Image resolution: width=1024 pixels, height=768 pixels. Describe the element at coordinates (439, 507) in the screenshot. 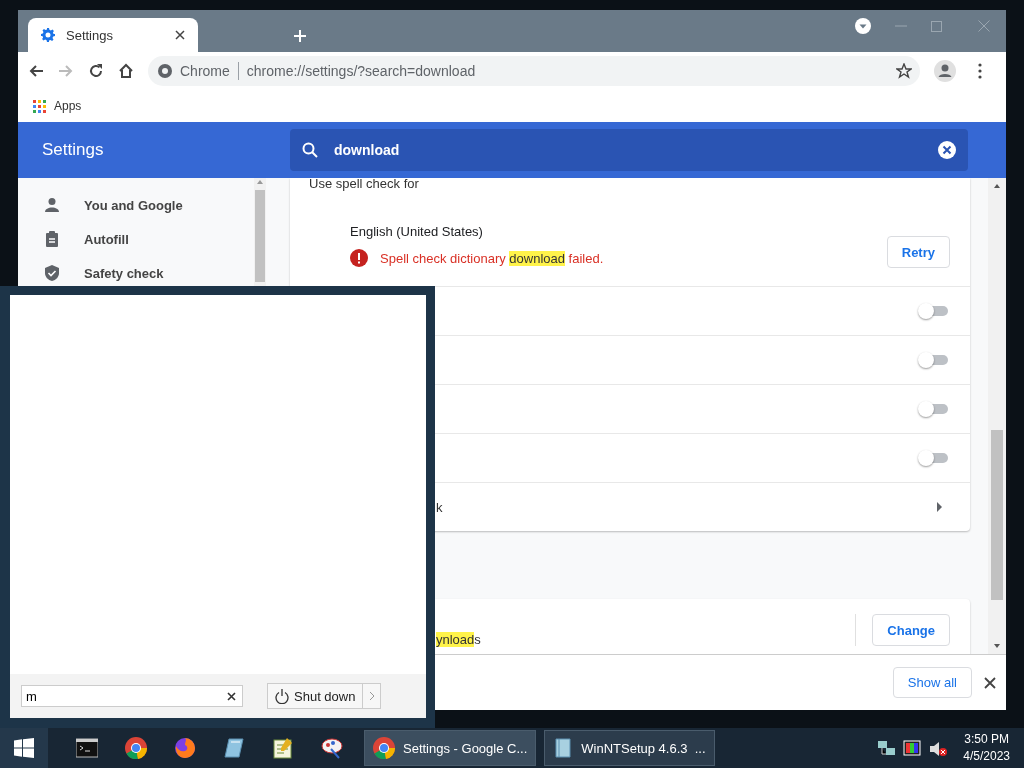

I see `setting-label: k` at that location.